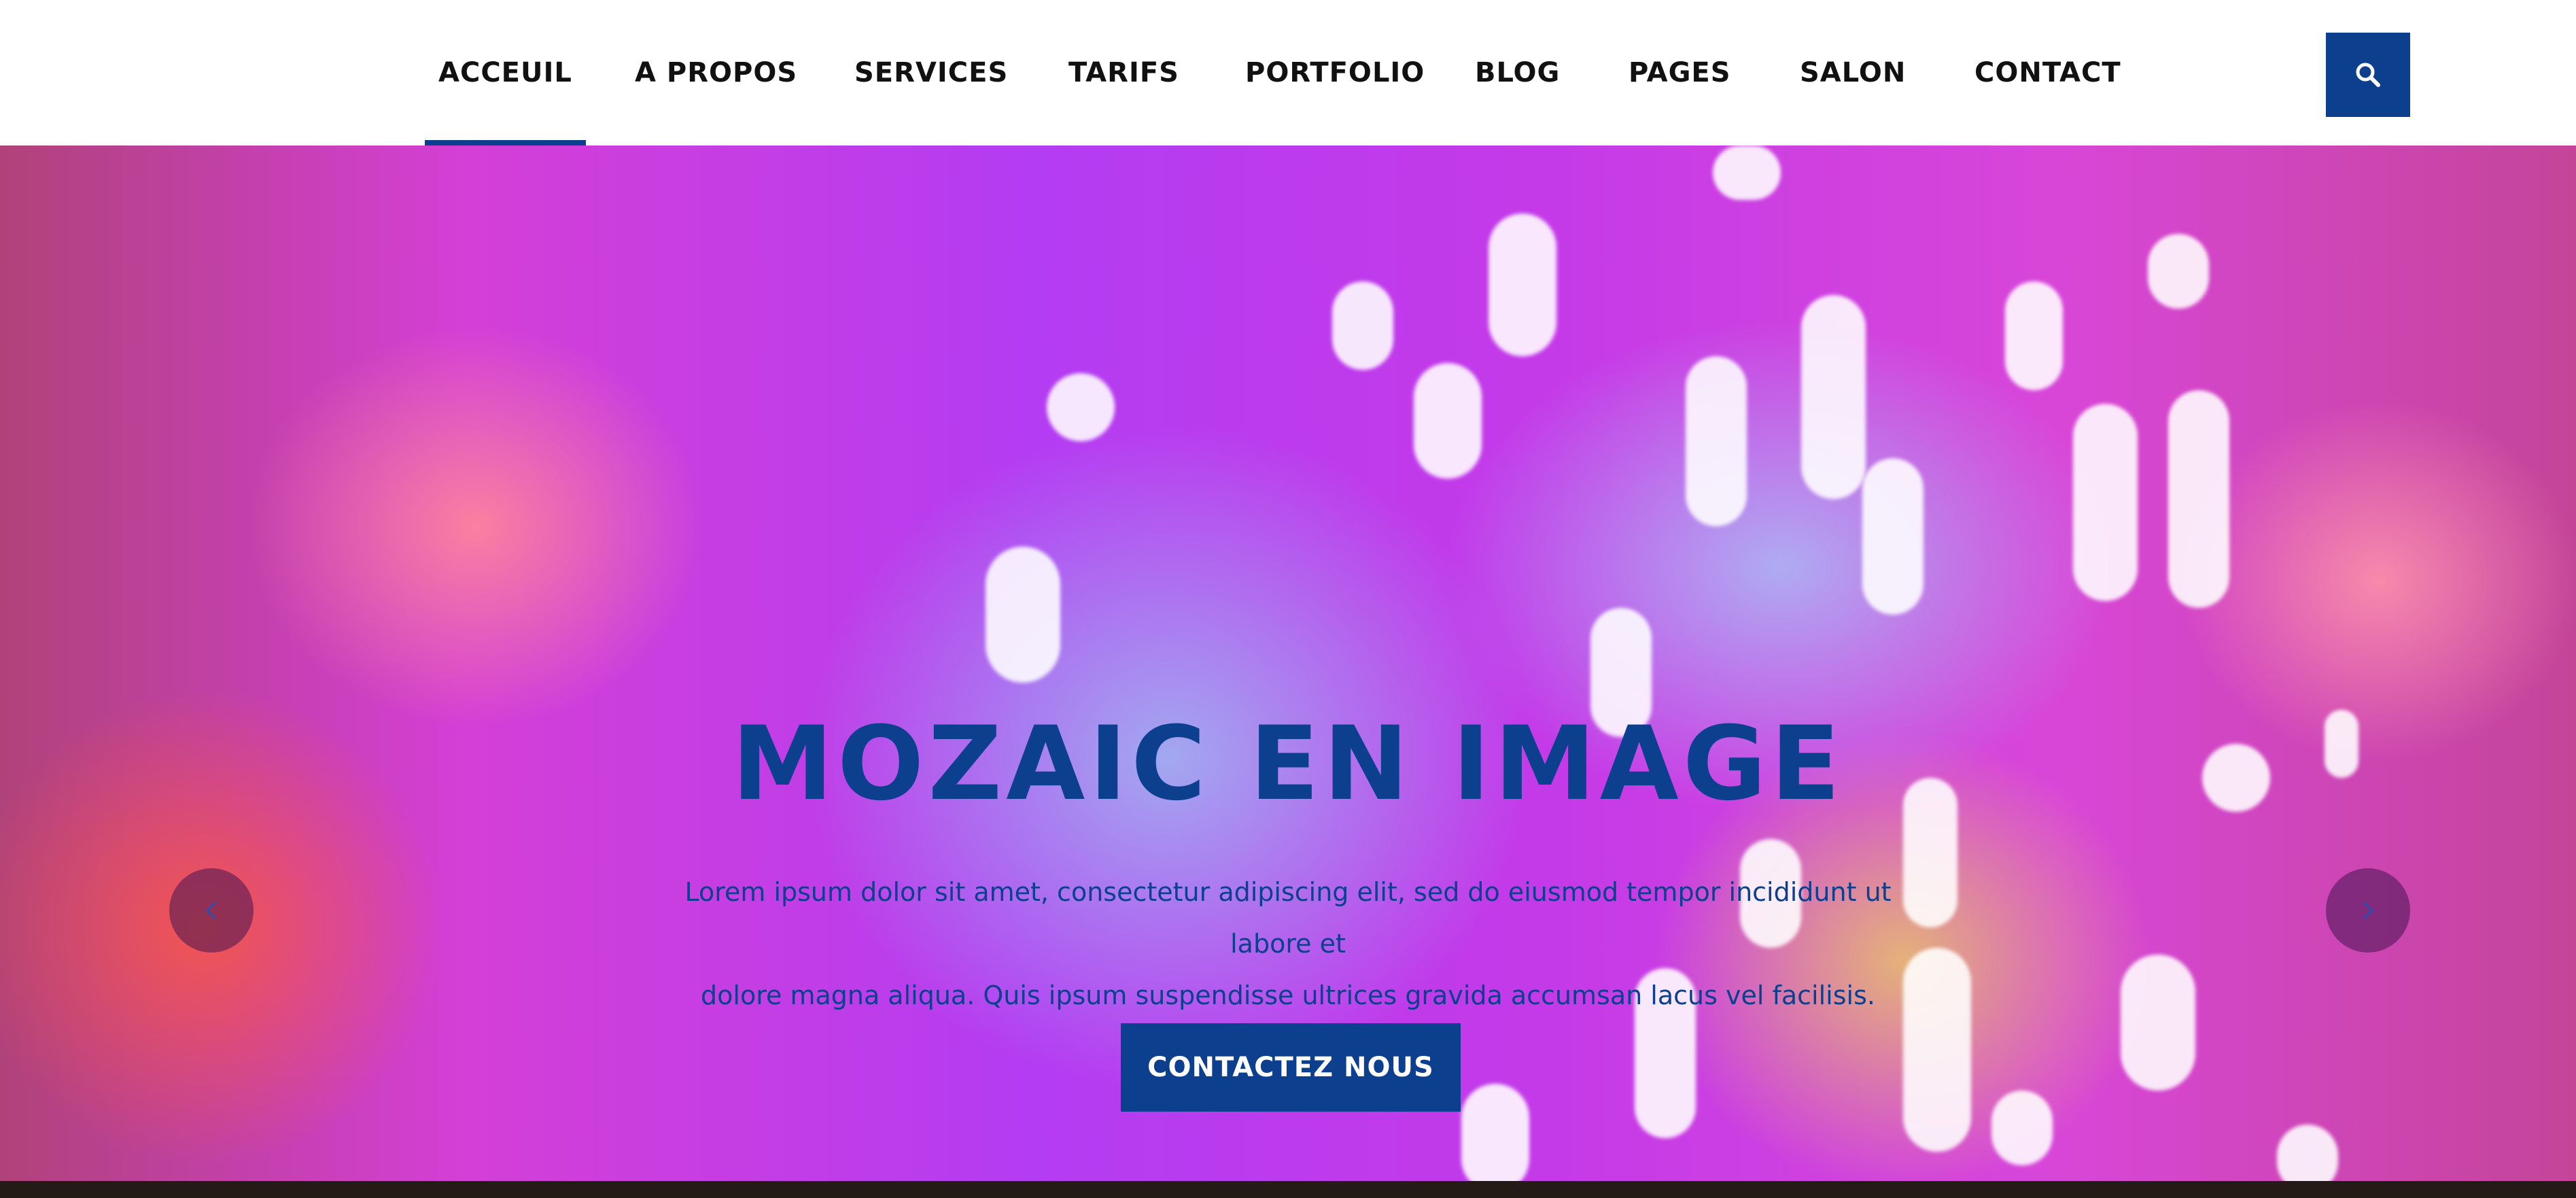  I want to click on nav-item-blog: BLOG, so click(1517, 73).